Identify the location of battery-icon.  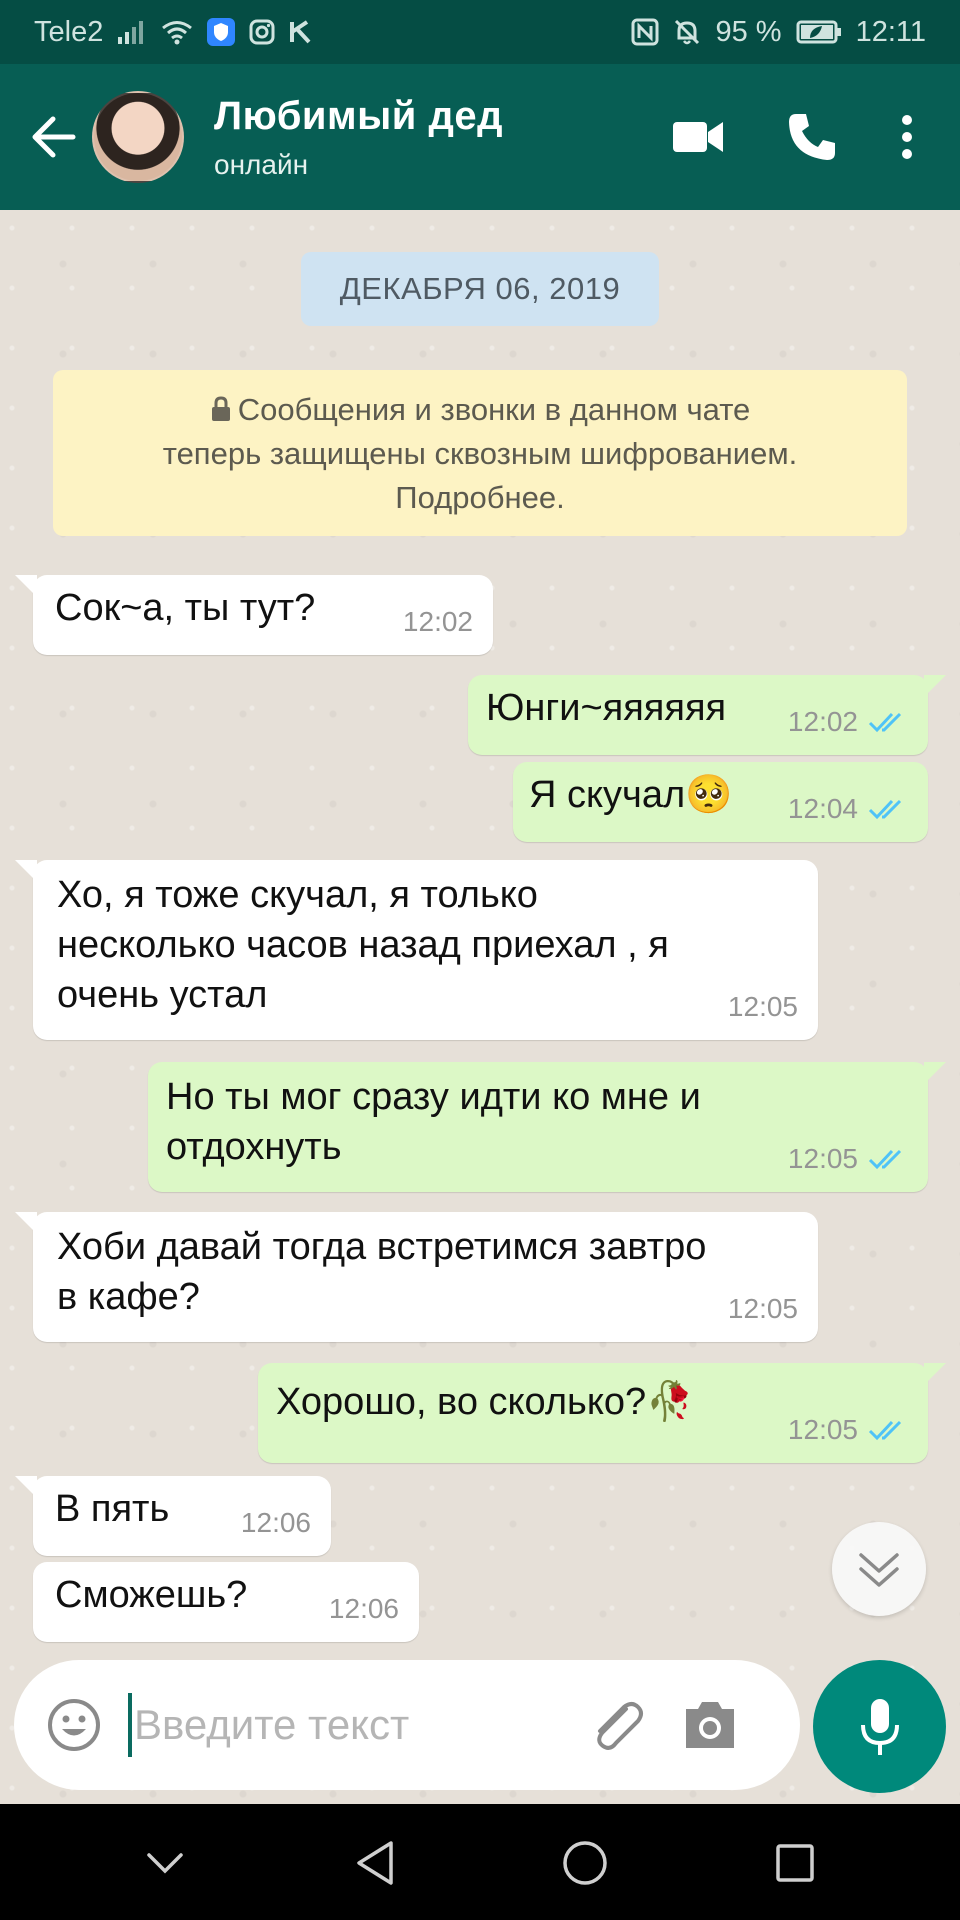
(819, 32).